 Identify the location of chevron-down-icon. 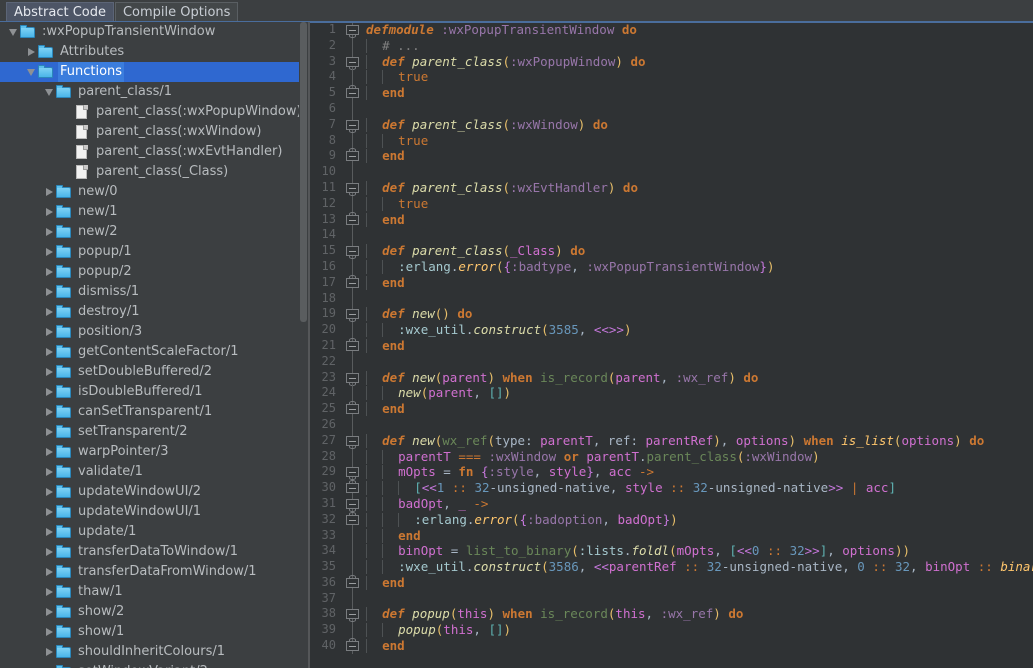
(49, 92).